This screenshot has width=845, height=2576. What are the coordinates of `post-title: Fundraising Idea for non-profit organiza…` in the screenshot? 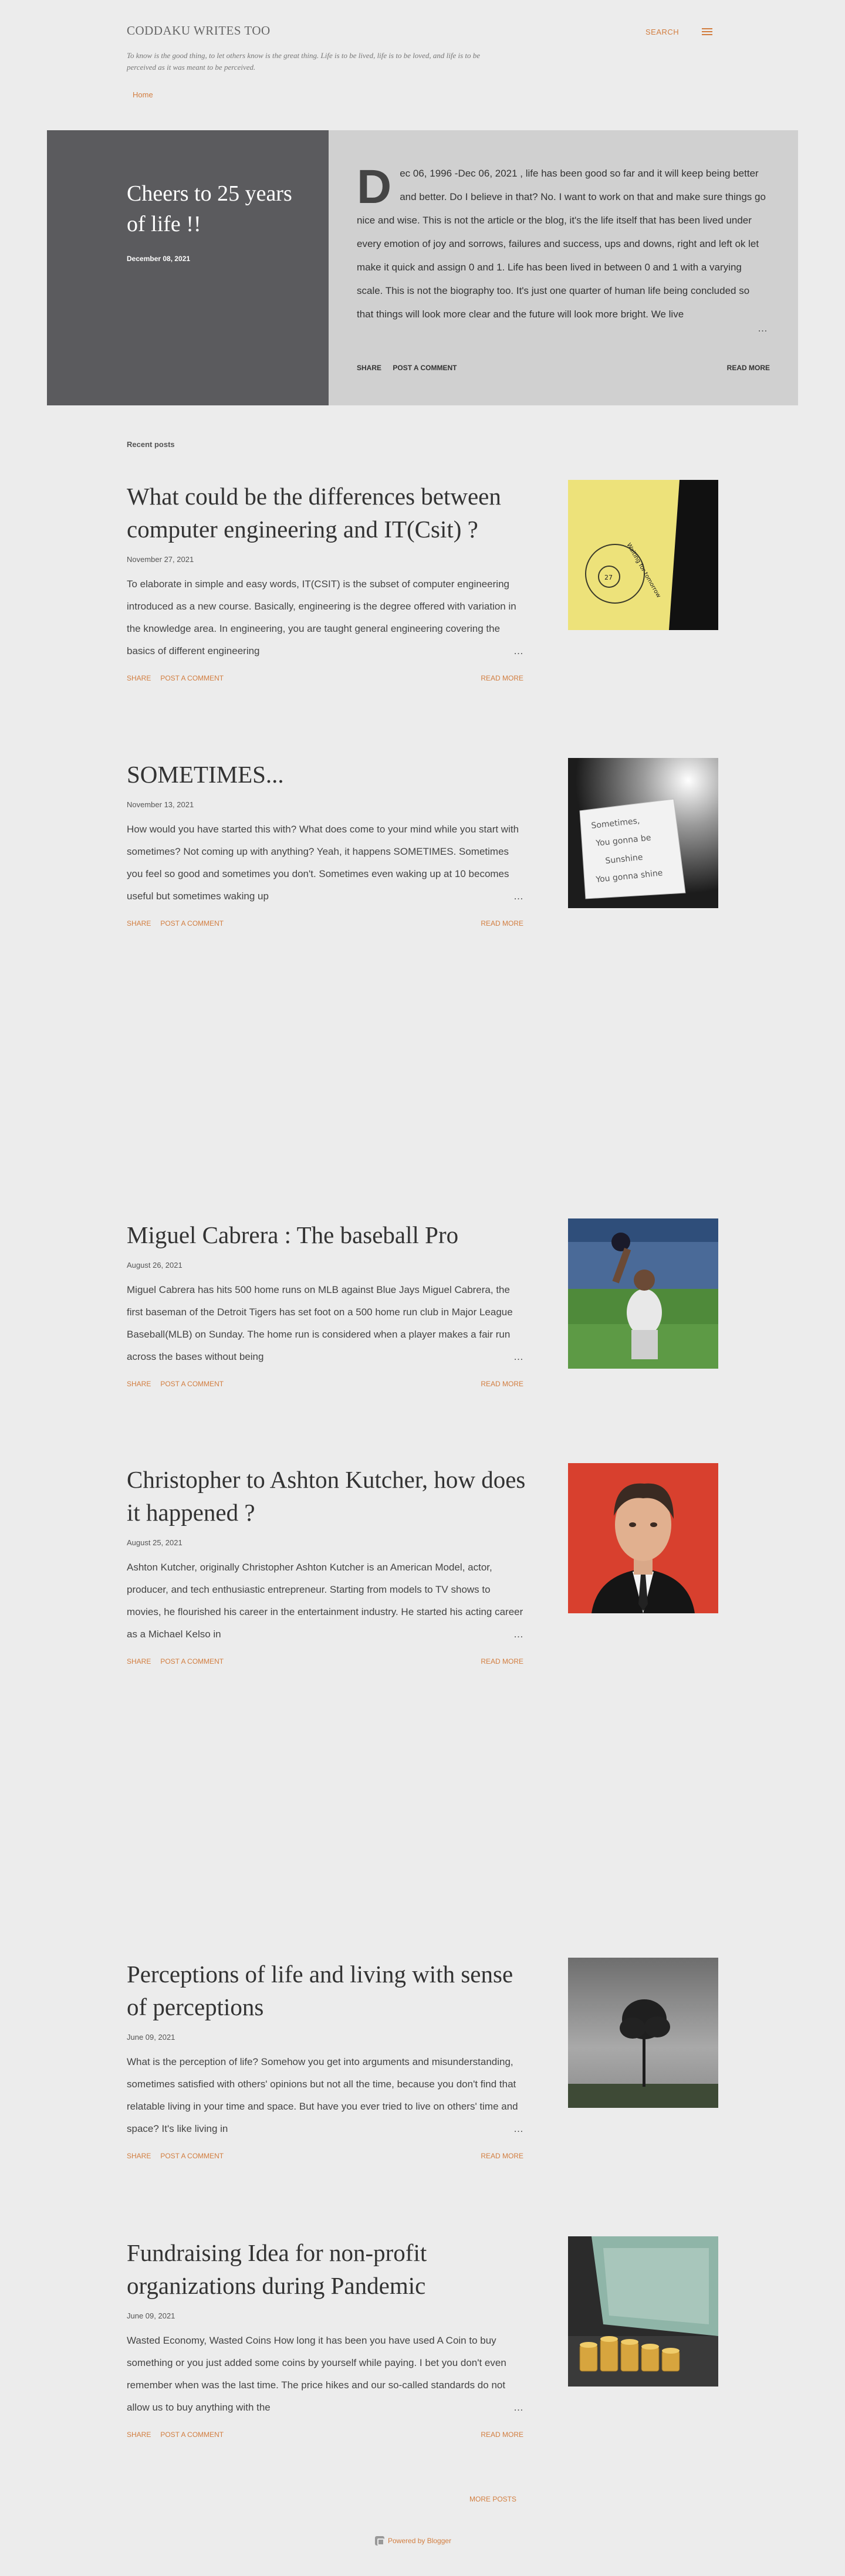 It's located at (326, 2269).